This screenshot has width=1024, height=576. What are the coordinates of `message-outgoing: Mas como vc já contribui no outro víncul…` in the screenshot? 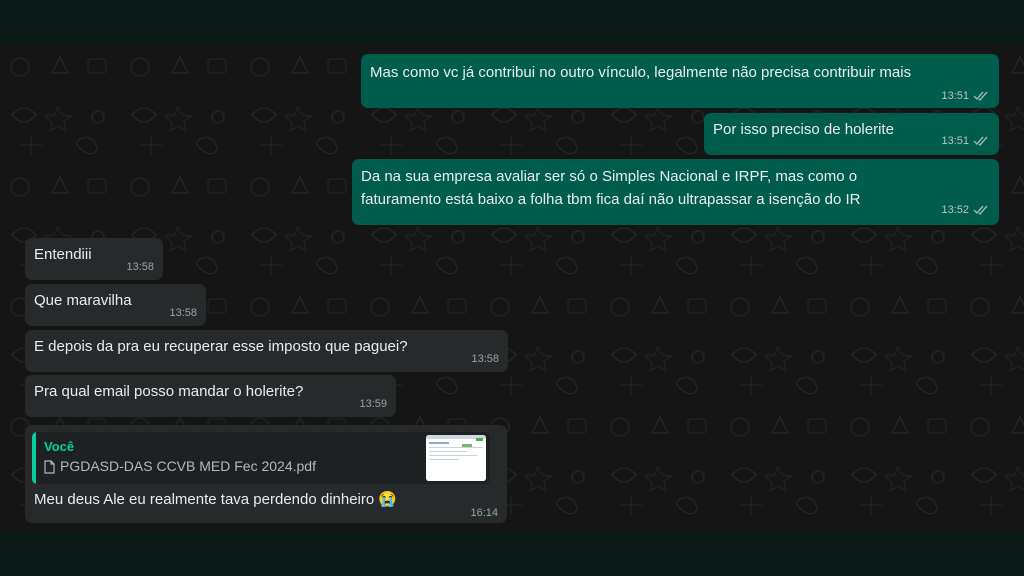 It's located at (680, 81).